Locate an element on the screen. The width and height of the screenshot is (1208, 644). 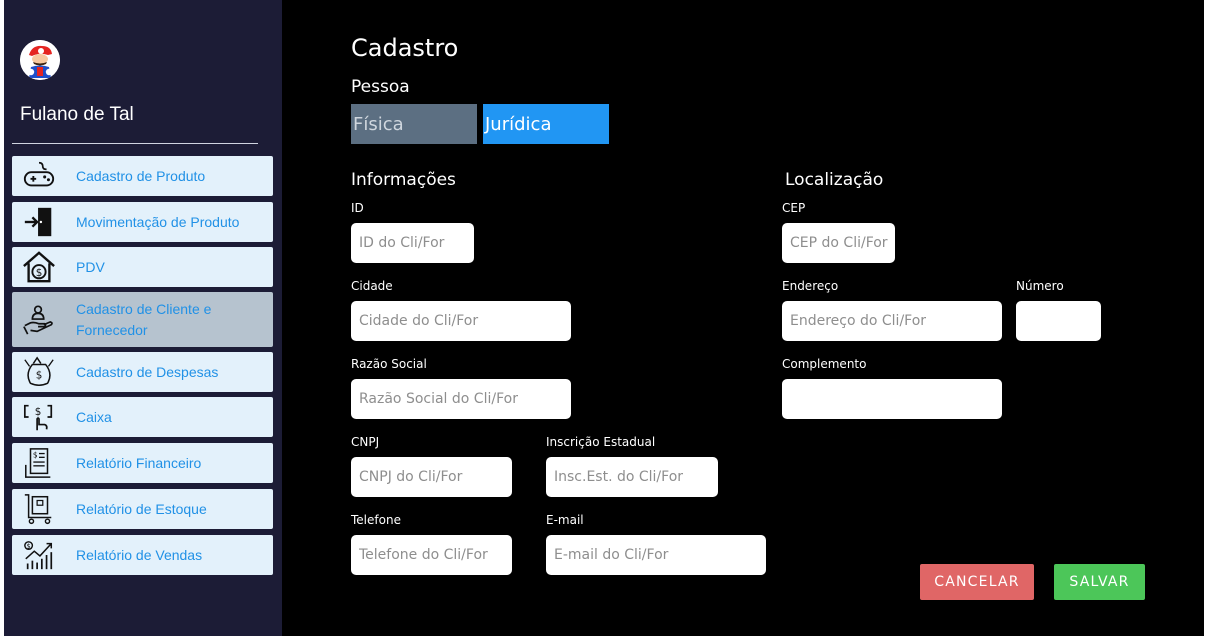
sidebar-item-label: Cadastro de Despesas is located at coordinates (147, 371).